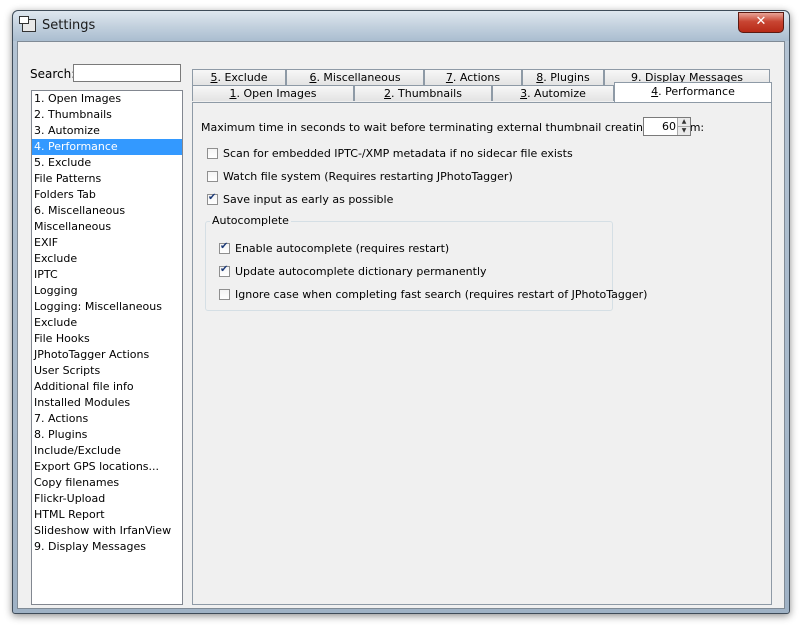 This screenshot has height=634, width=809. I want to click on list-item: EXIF, so click(107, 243).